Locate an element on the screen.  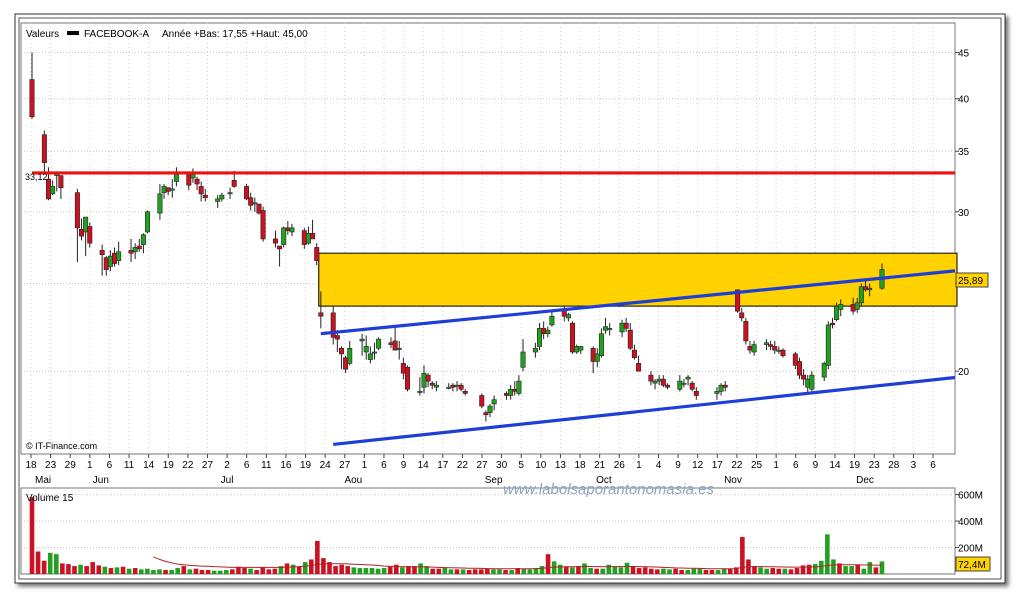
legend-values-label: Valeurs is located at coordinates (42, 34).